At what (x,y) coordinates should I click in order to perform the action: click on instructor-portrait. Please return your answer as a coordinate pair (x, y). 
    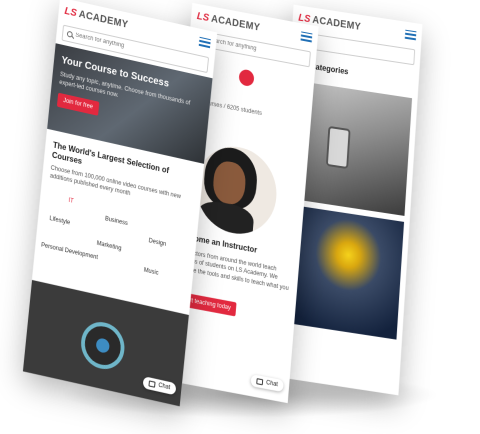
    Looking at the image, I should click on (236, 190).